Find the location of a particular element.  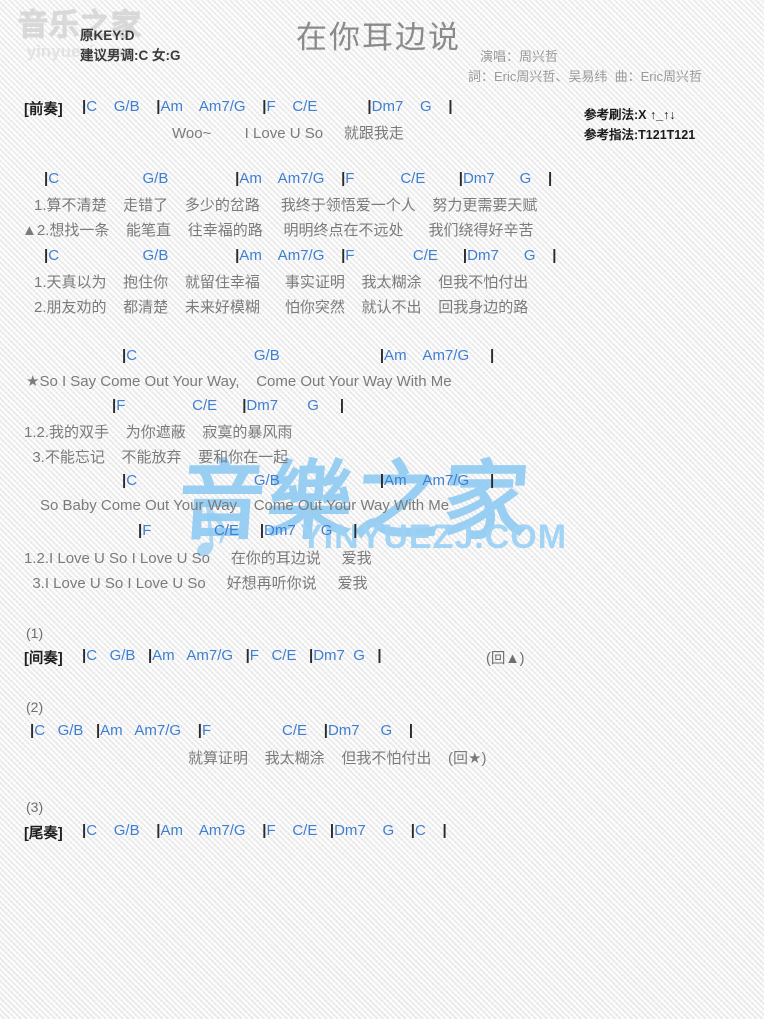

bridge-number: (2) is located at coordinates (35, 707).